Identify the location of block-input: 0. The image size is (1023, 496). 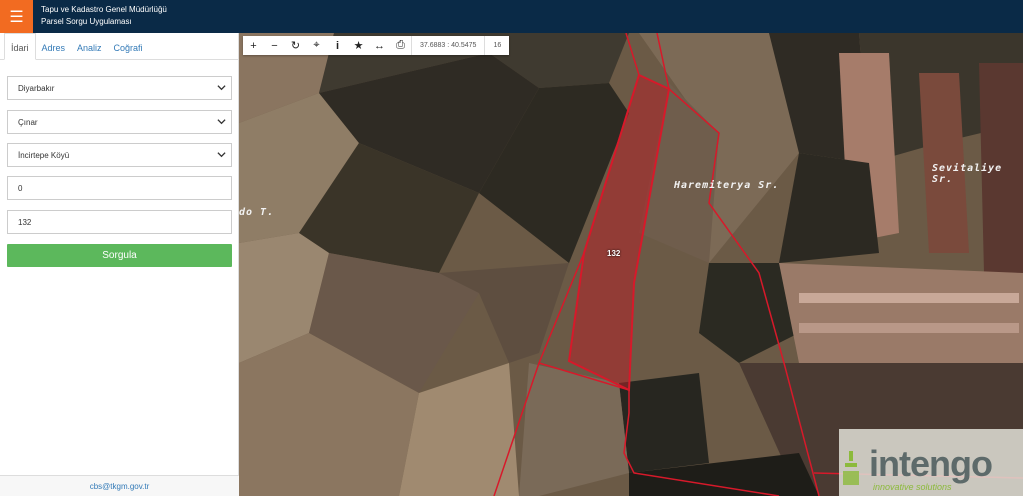
(119, 188).